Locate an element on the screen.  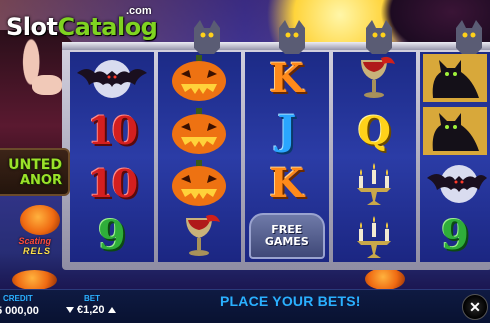
free-games-bonus-symbol: FREE GAMES is located at coordinates (286, 235).